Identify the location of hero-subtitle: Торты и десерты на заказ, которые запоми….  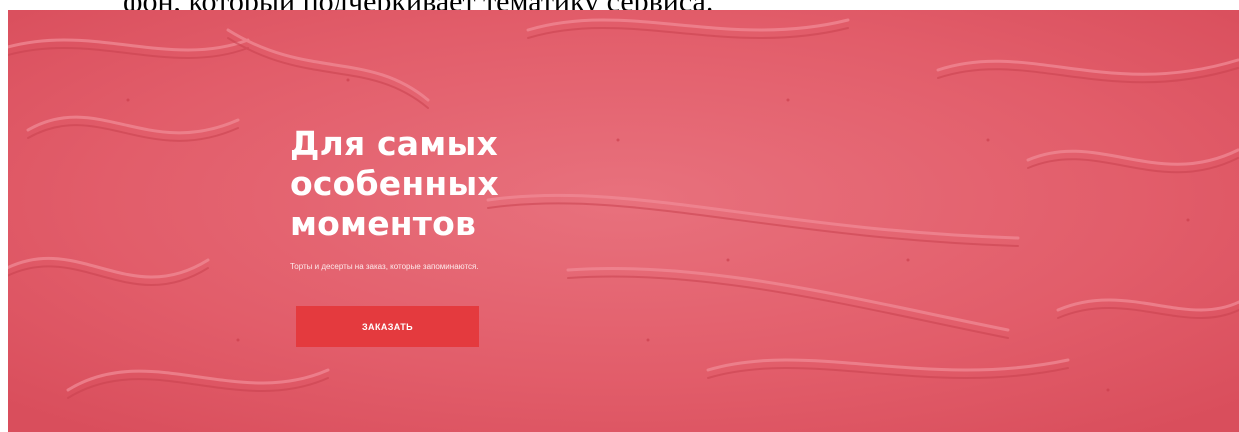
(384, 266).